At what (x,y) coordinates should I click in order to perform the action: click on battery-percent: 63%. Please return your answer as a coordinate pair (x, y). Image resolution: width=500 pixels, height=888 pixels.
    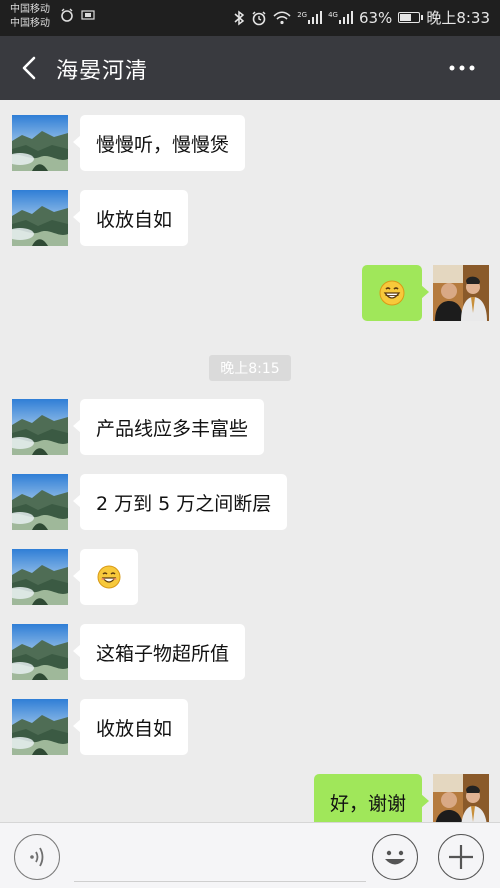
    Looking at the image, I should click on (375, 17).